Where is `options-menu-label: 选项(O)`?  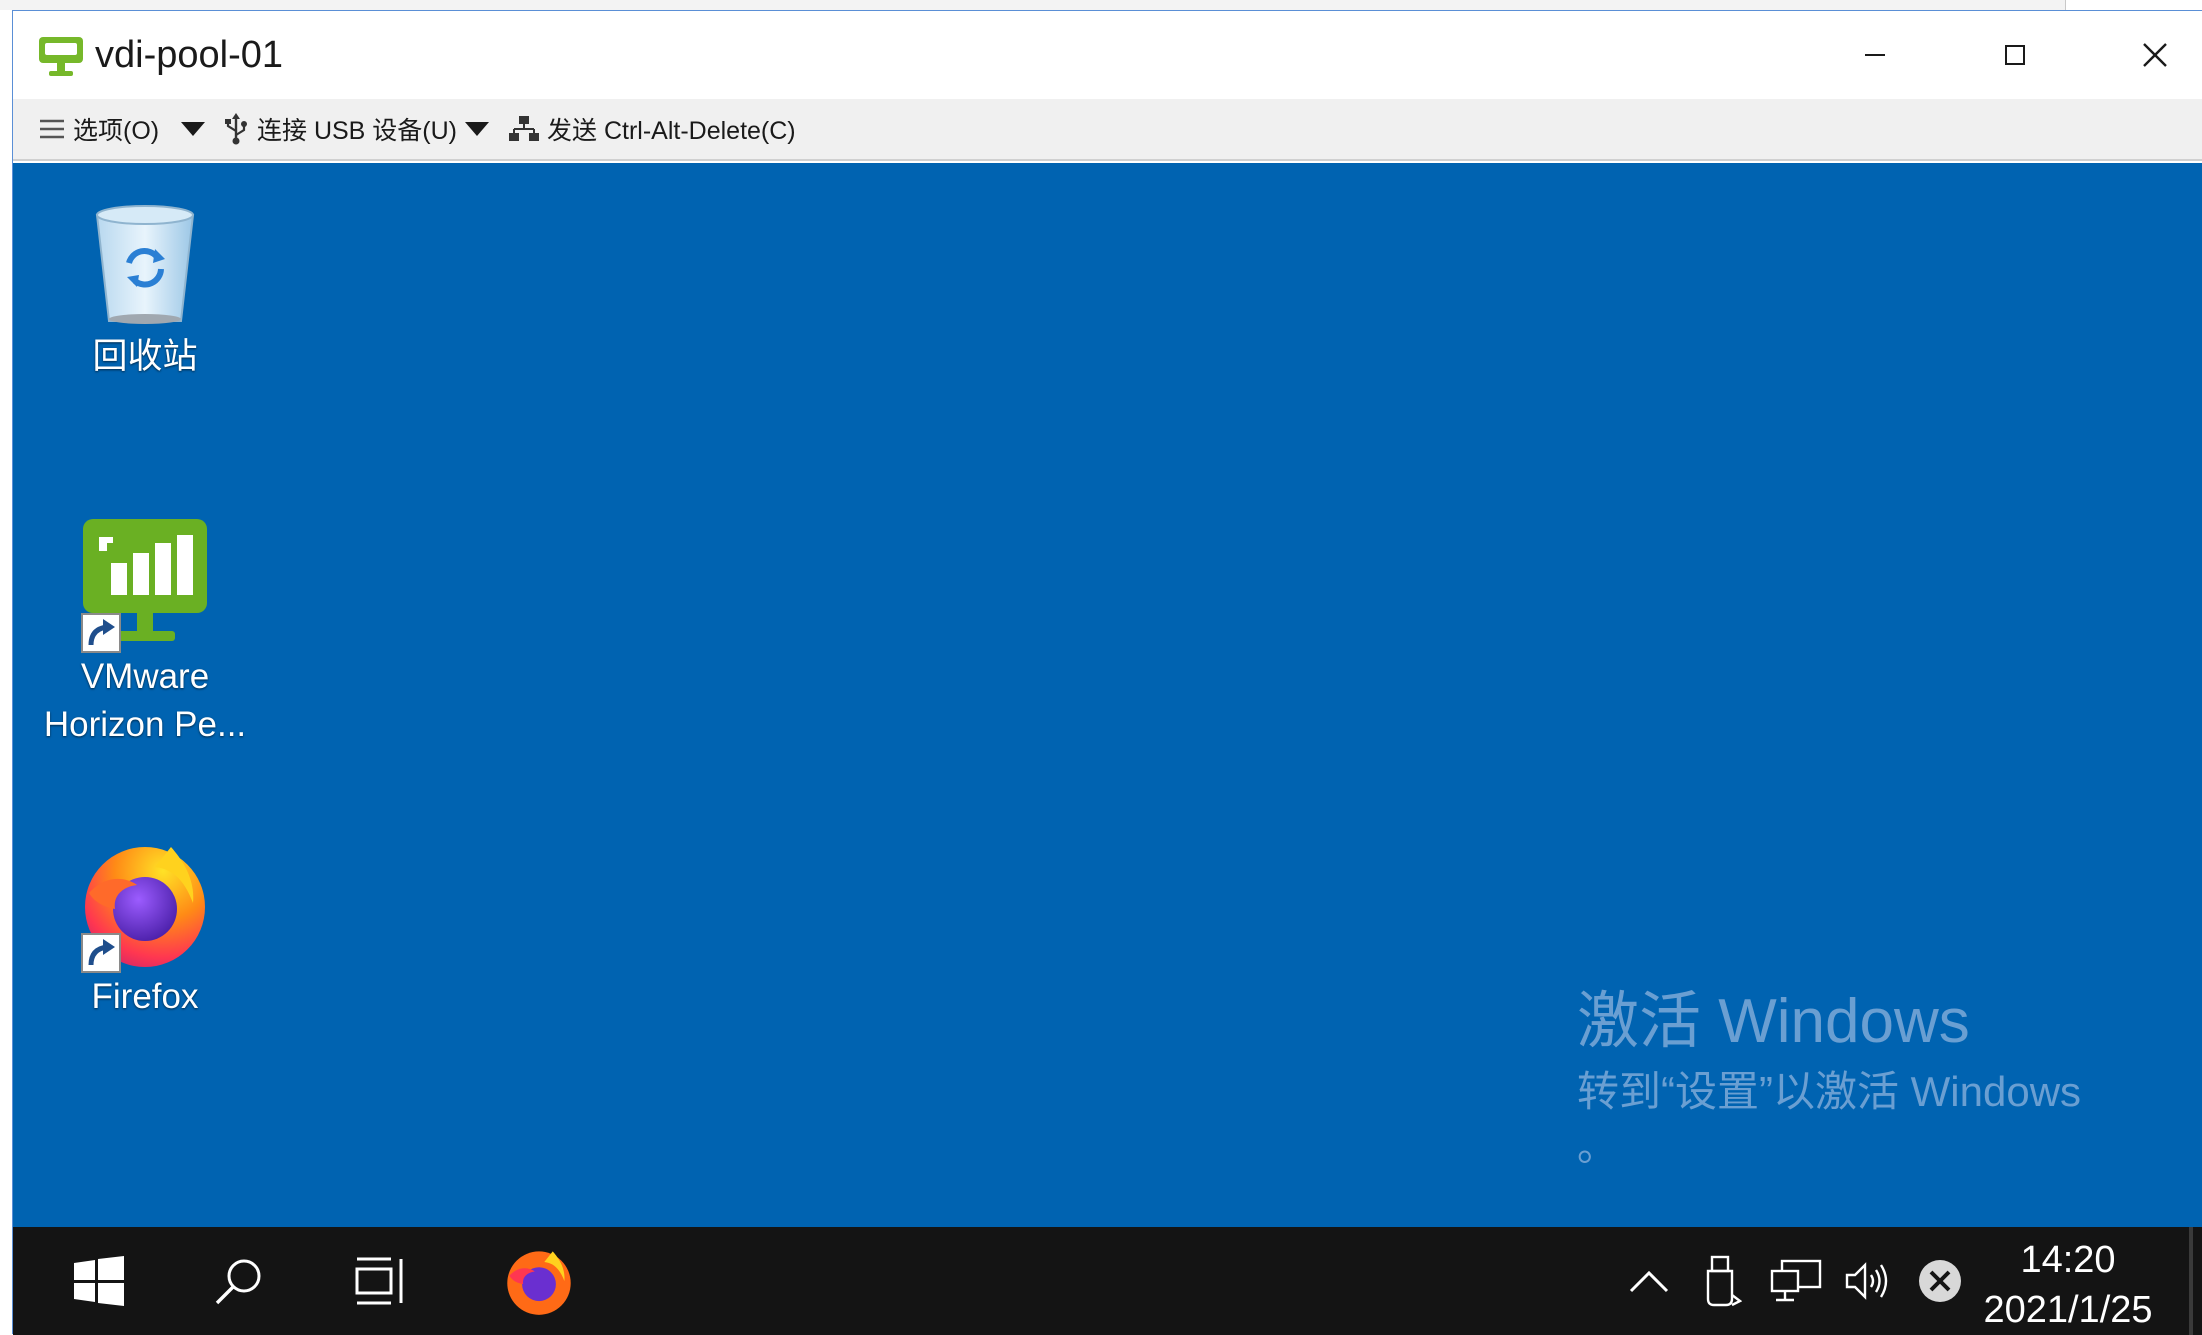 options-menu-label: 选项(O) is located at coordinates (116, 131).